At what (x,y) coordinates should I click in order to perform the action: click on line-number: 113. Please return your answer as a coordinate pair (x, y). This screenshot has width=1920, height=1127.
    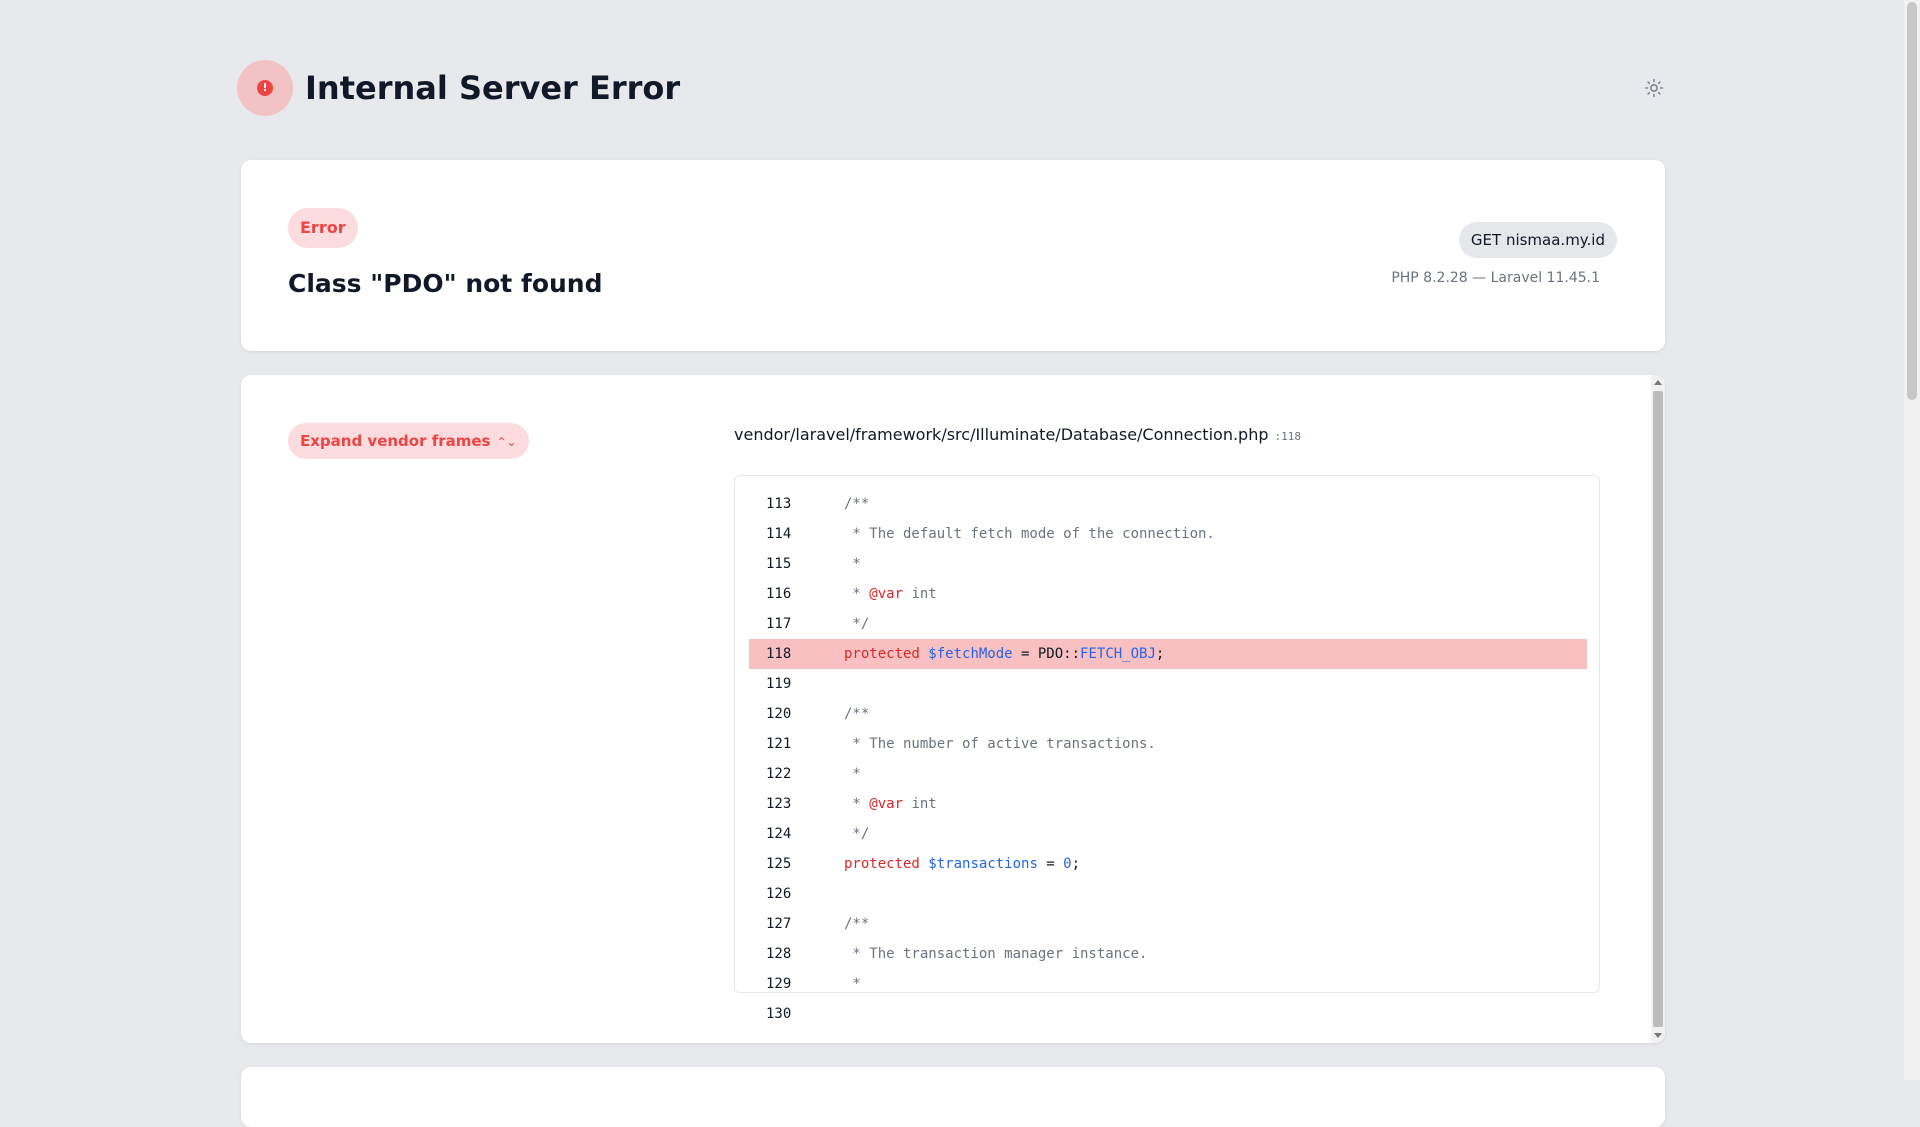
    Looking at the image, I should click on (779, 504).